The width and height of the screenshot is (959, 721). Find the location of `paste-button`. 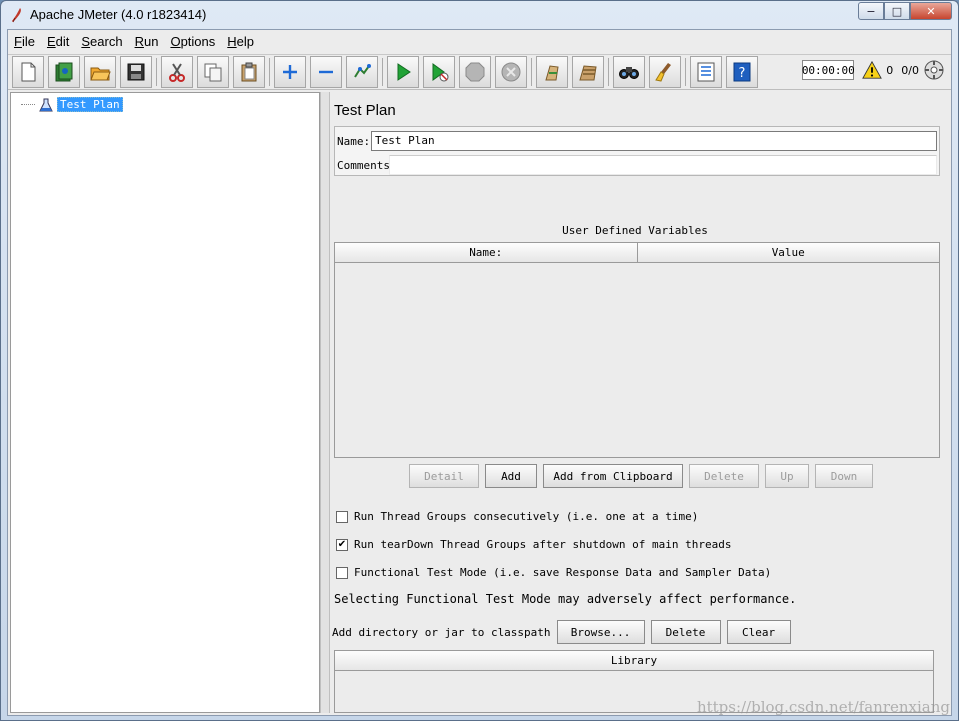

paste-button is located at coordinates (249, 72).